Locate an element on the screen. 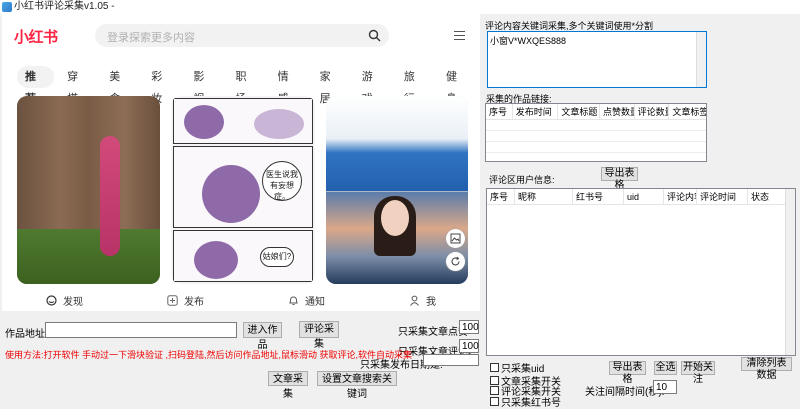 The image size is (800, 409). works-col-index: 序号 is located at coordinates (499, 111).